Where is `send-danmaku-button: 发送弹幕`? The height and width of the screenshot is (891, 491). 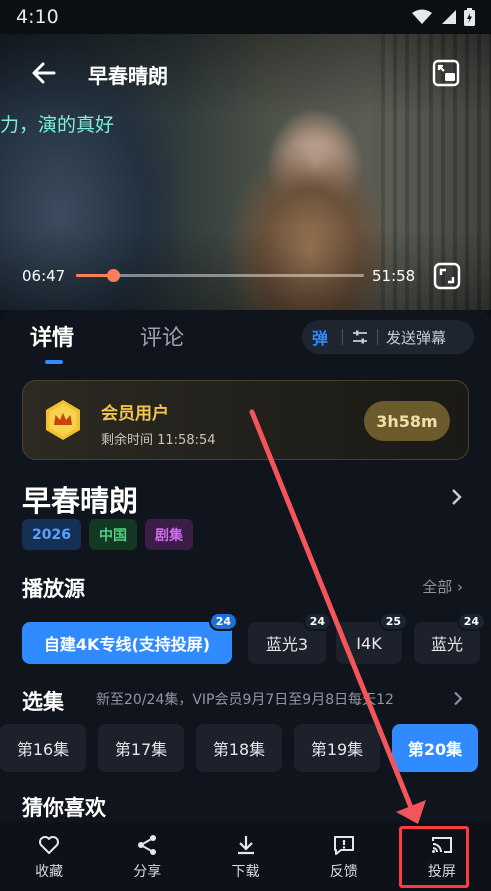 send-danmaku-button: 发送弹幕 is located at coordinates (416, 337).